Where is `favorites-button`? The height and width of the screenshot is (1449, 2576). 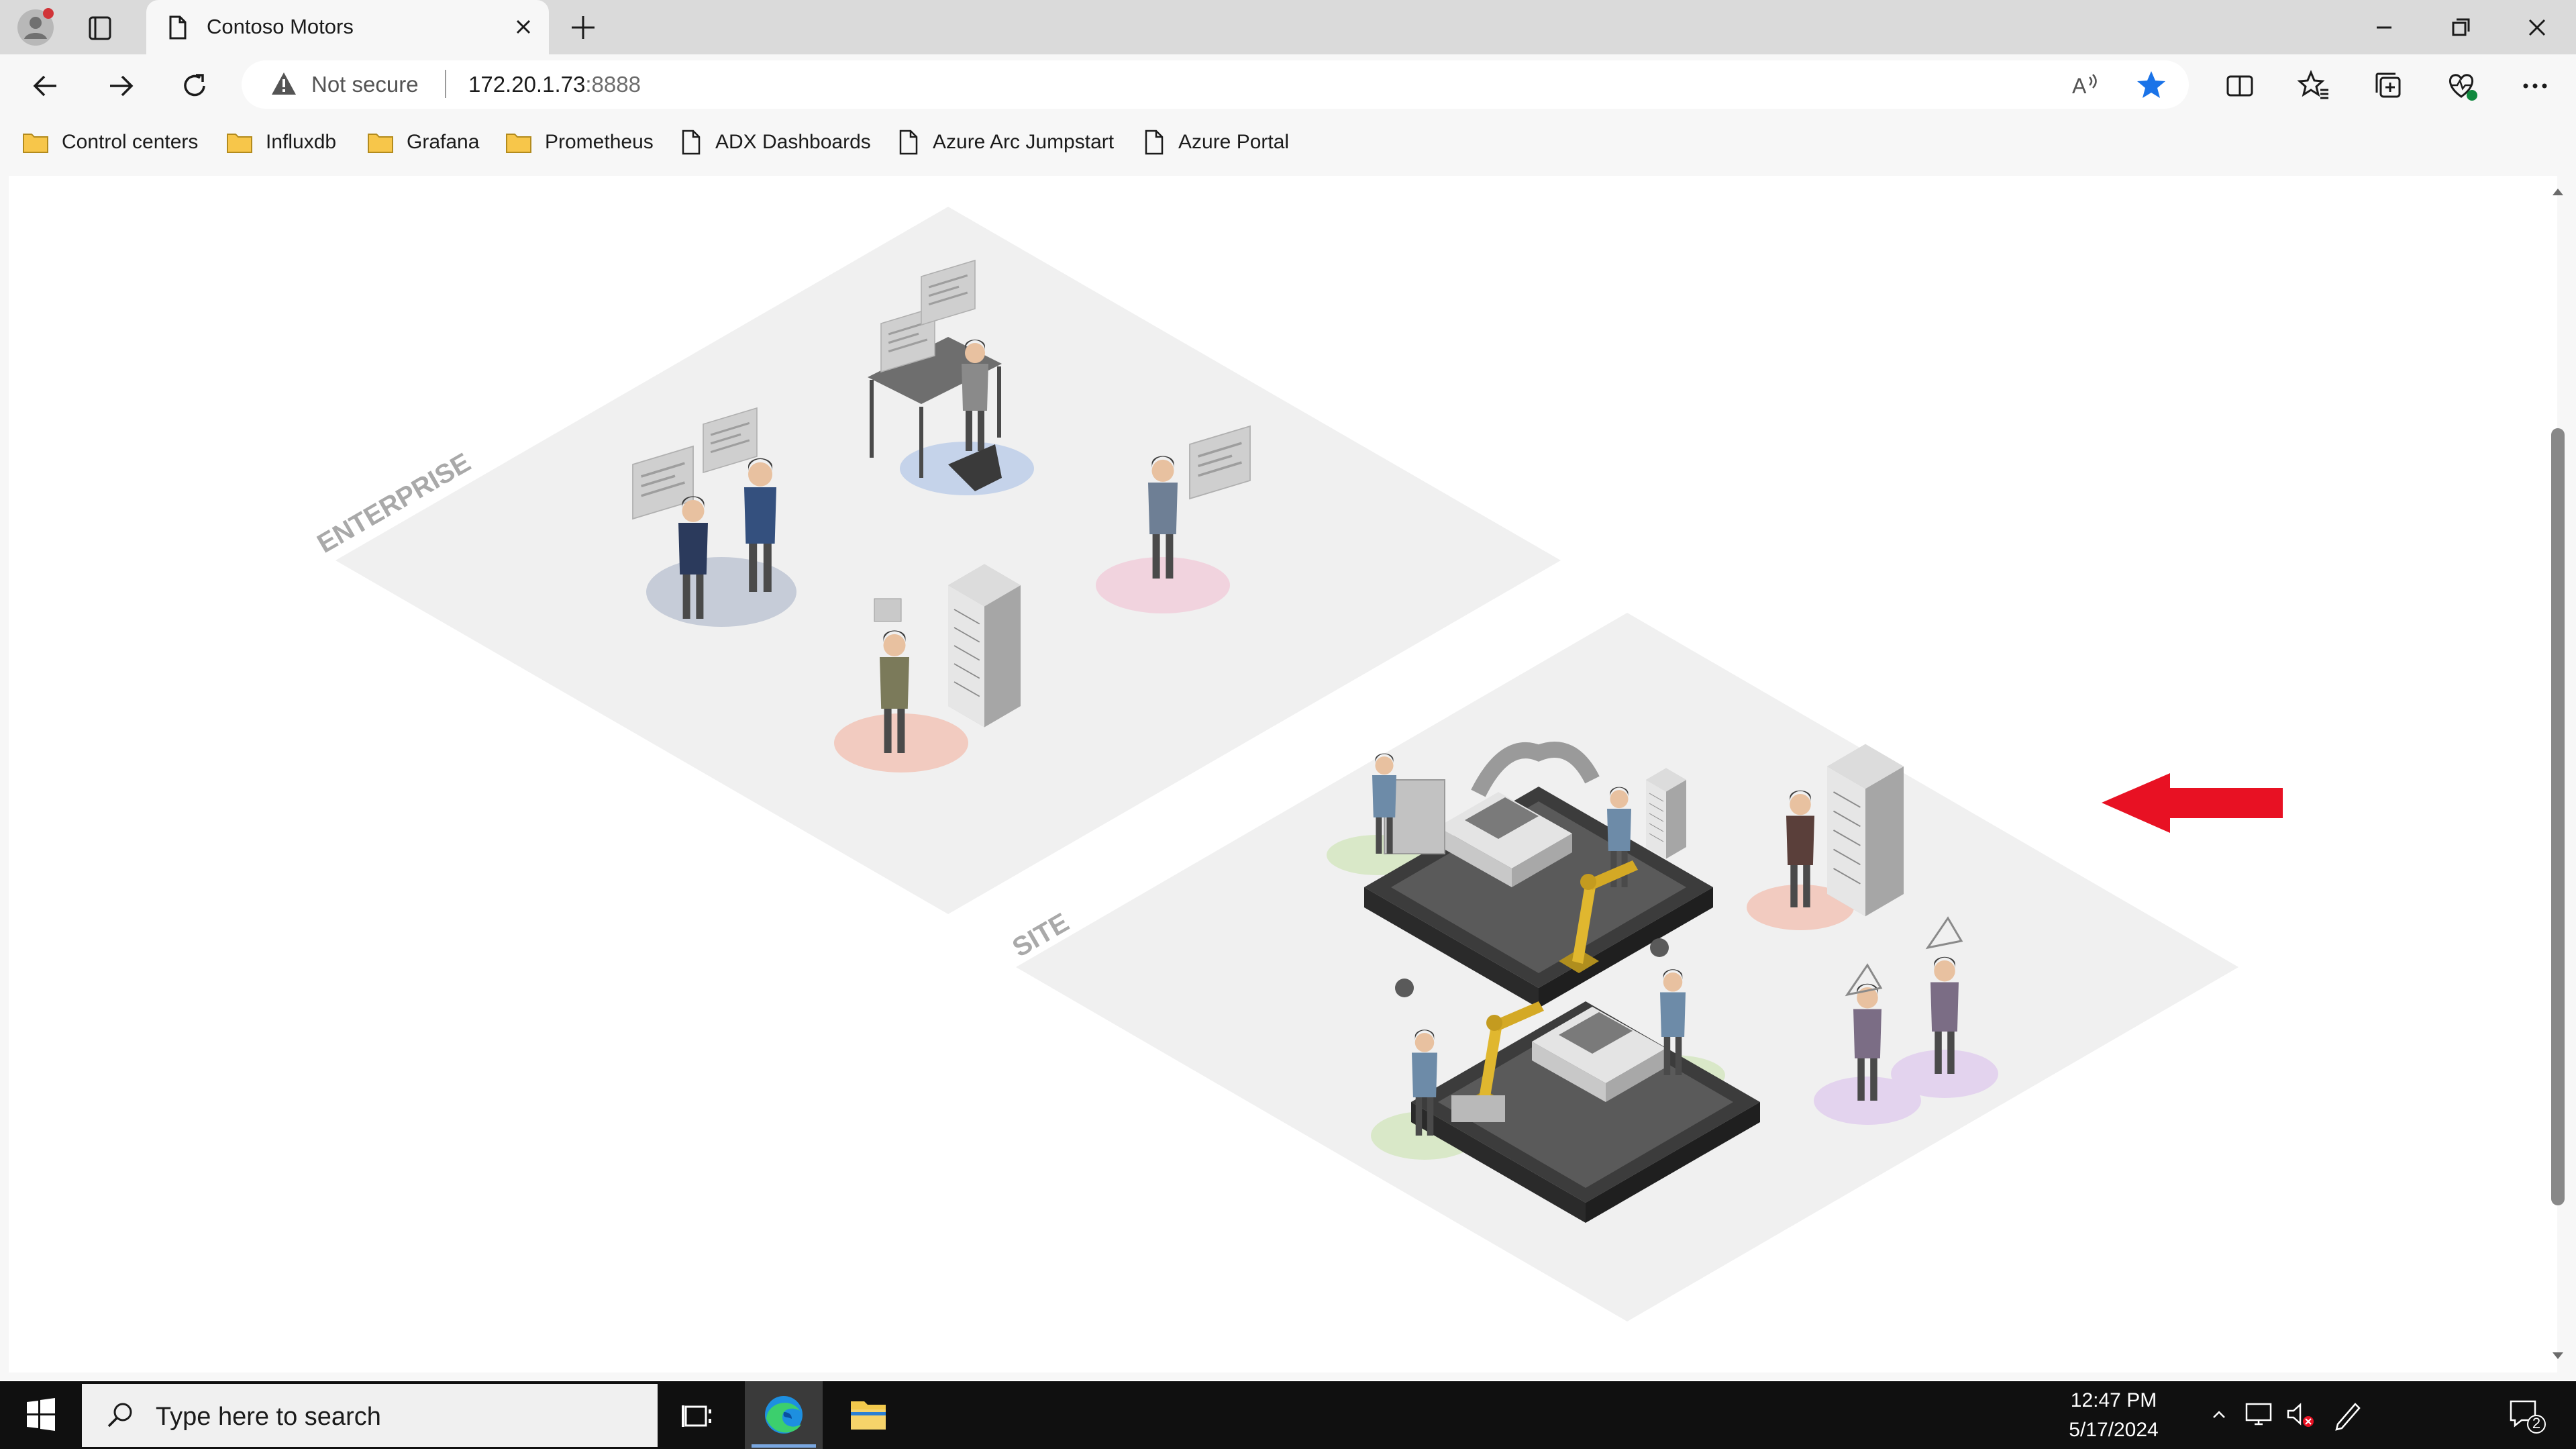 favorites-button is located at coordinates (2313, 86).